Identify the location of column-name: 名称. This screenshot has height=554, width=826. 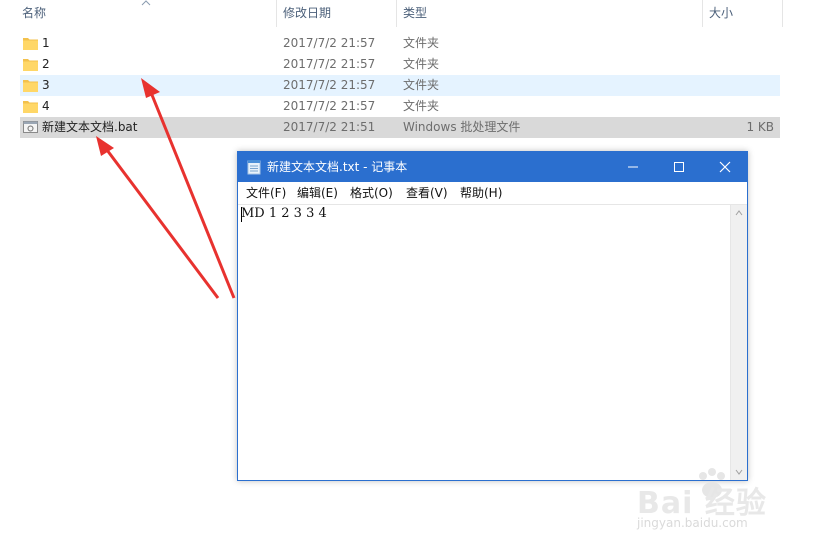
(34, 13).